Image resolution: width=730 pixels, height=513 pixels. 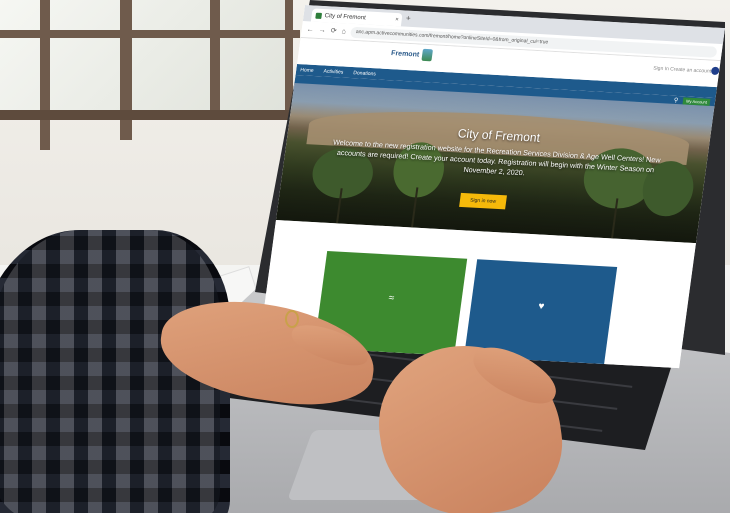 I want to click on back-icon: ←, so click(x=310, y=29).